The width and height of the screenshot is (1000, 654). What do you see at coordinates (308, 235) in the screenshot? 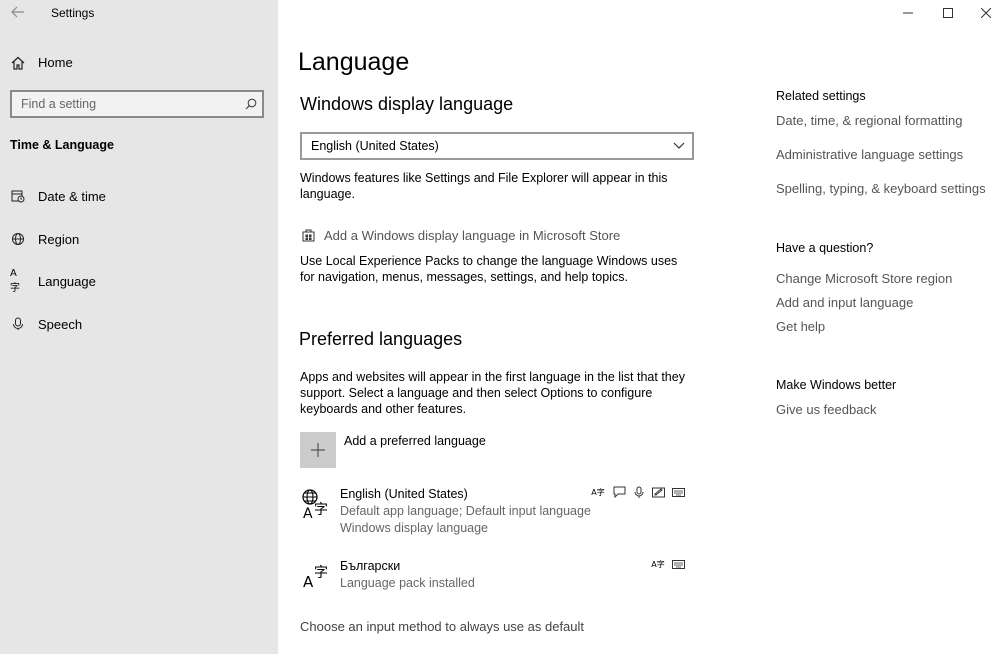
I see `store-icon` at bounding box center [308, 235].